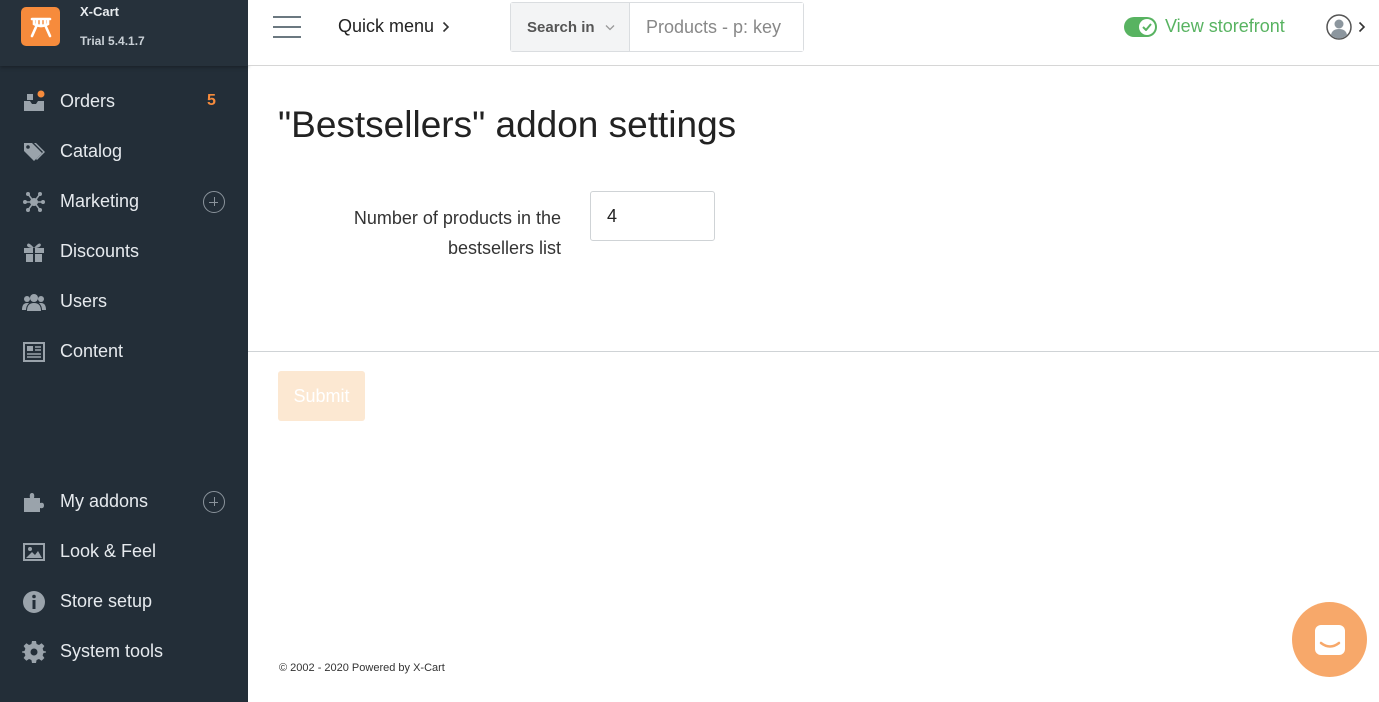 Image resolution: width=1379 pixels, height=702 pixels. What do you see at coordinates (609, 27) in the screenshot?
I see `chevron-down-icon` at bounding box center [609, 27].